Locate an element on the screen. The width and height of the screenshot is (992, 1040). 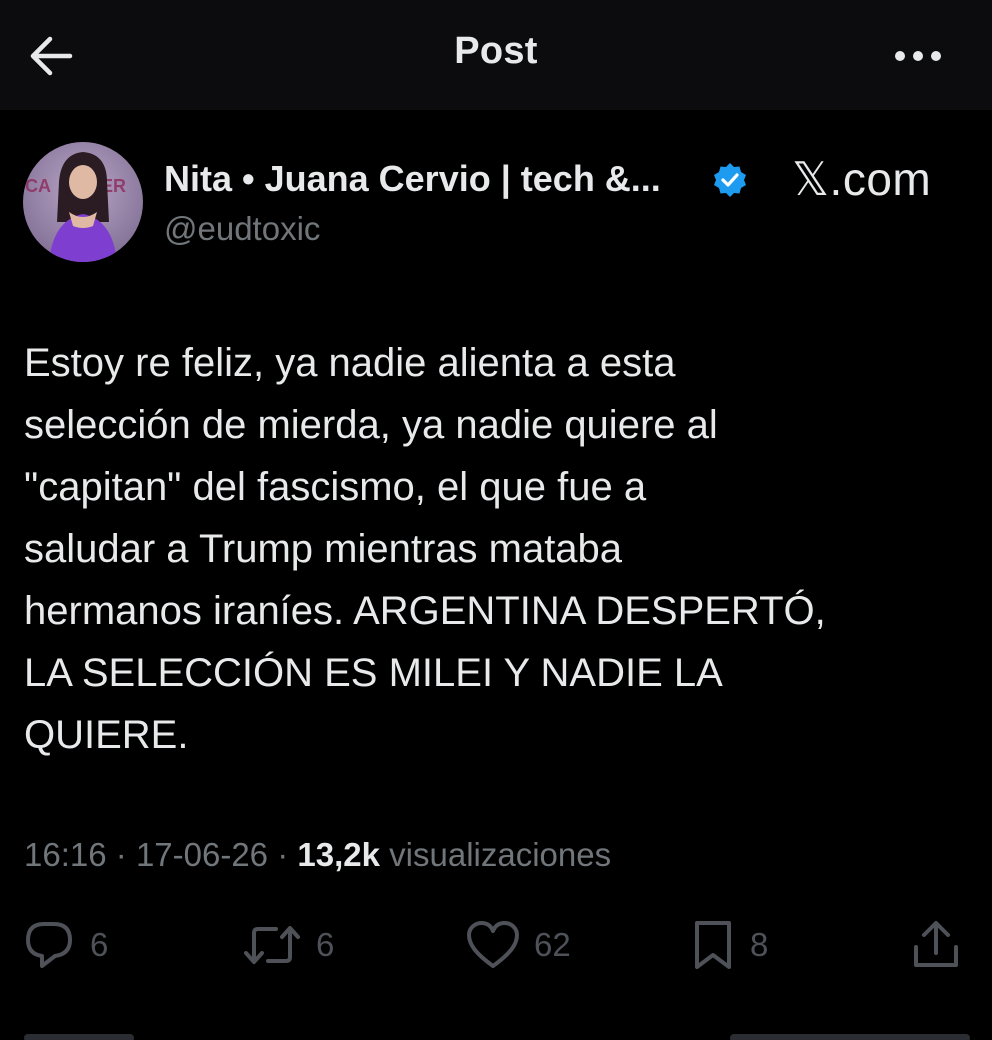
tweet-meta: 16:16 · 17-06-26 · 13,2k visualizaciones is located at coordinates (317, 855).